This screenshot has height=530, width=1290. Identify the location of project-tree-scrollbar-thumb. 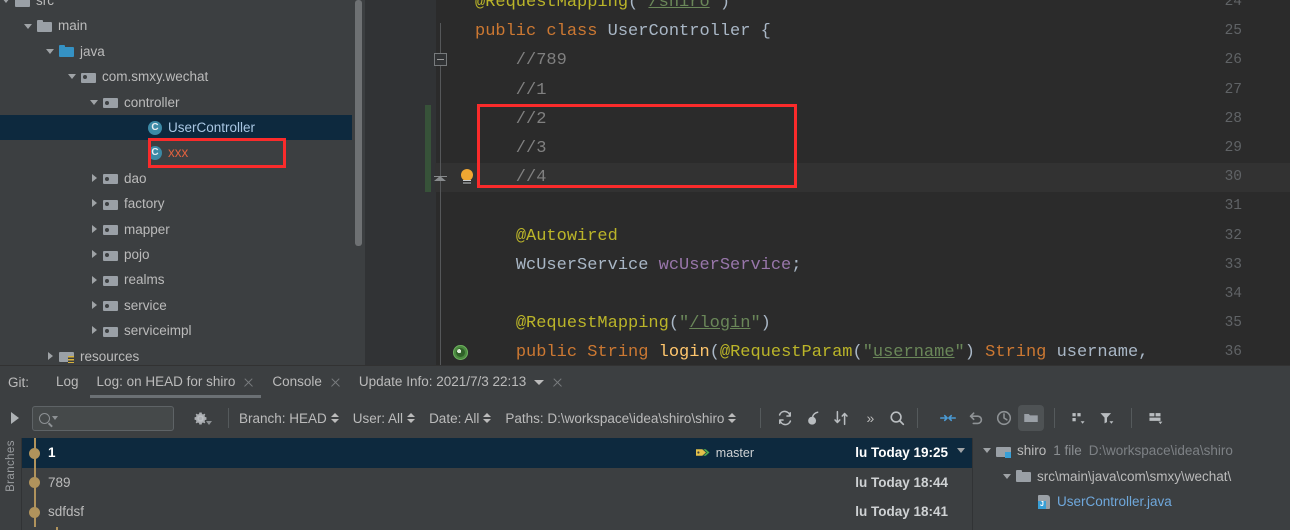
(358, 123).